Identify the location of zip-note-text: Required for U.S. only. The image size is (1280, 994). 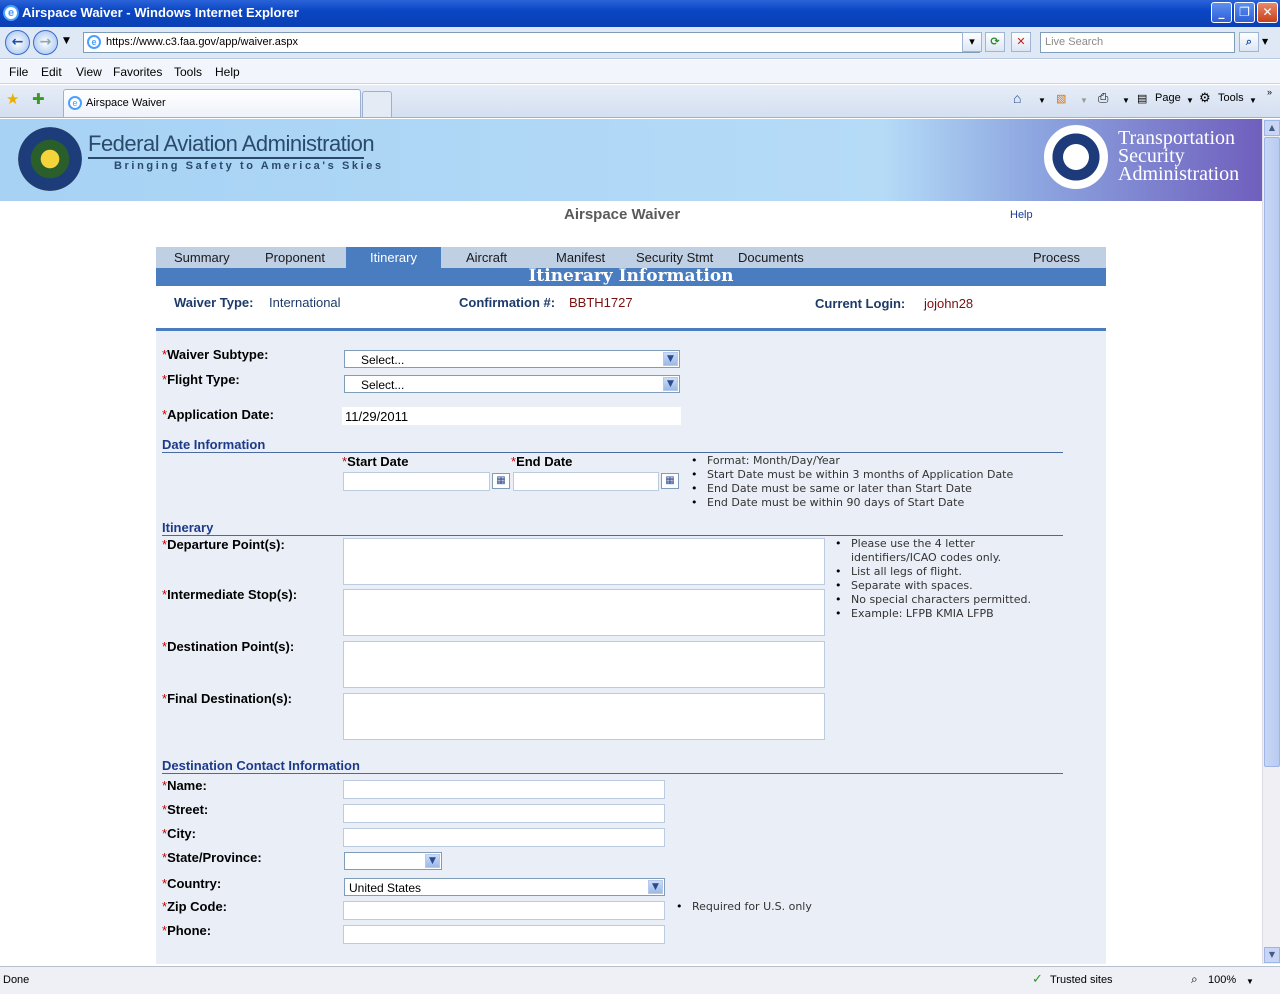
(744, 907).